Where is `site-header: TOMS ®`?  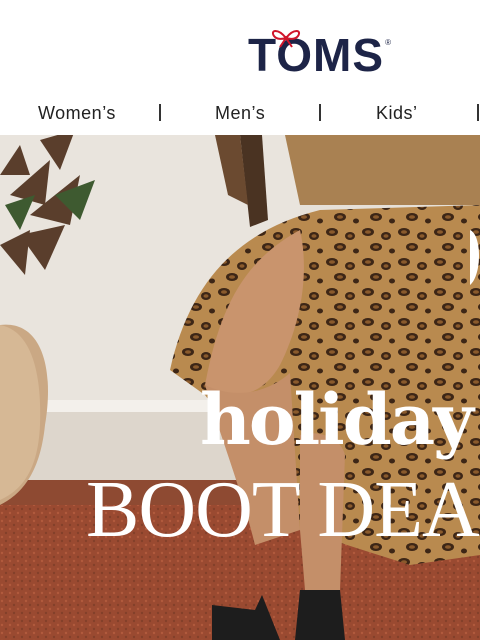
site-header: TOMS ® is located at coordinates (240, 47).